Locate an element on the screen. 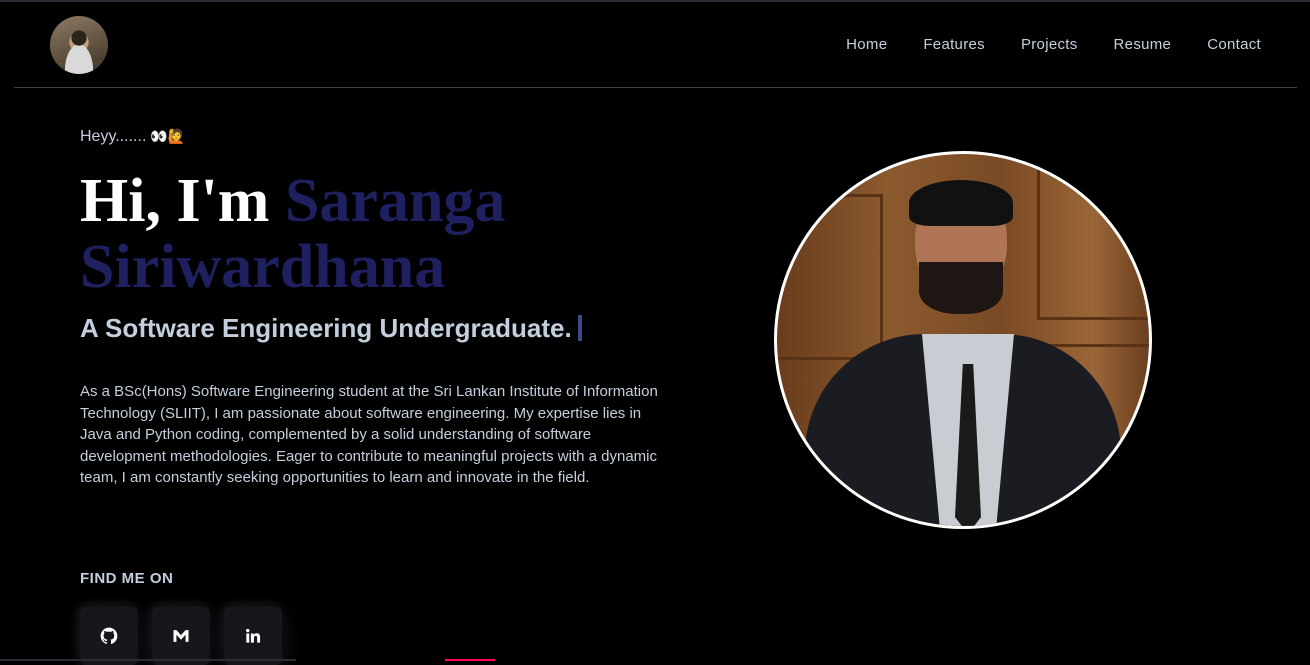 The height and width of the screenshot is (665, 1310). hero-role: A Software Engineering Undergraduate. is located at coordinates (331, 328).